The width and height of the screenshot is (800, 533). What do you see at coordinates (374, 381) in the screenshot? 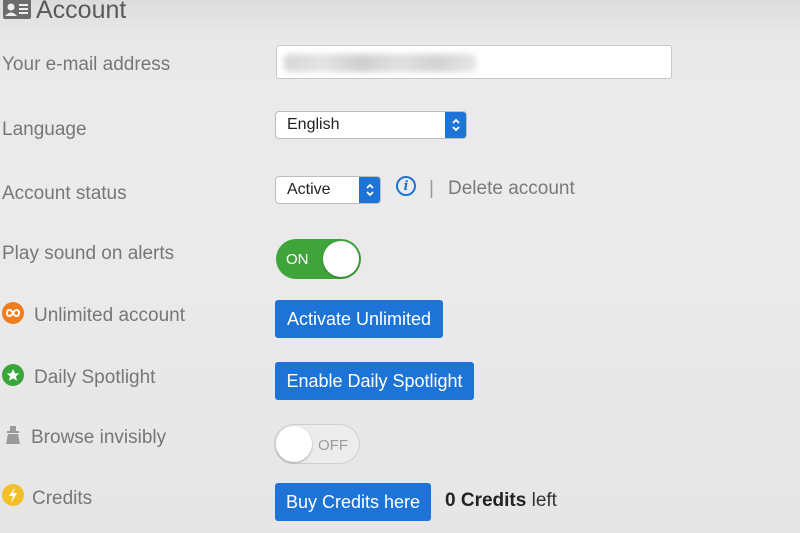
I see `enable-daily-spotlight-button: Enable Daily Spotlight` at bounding box center [374, 381].